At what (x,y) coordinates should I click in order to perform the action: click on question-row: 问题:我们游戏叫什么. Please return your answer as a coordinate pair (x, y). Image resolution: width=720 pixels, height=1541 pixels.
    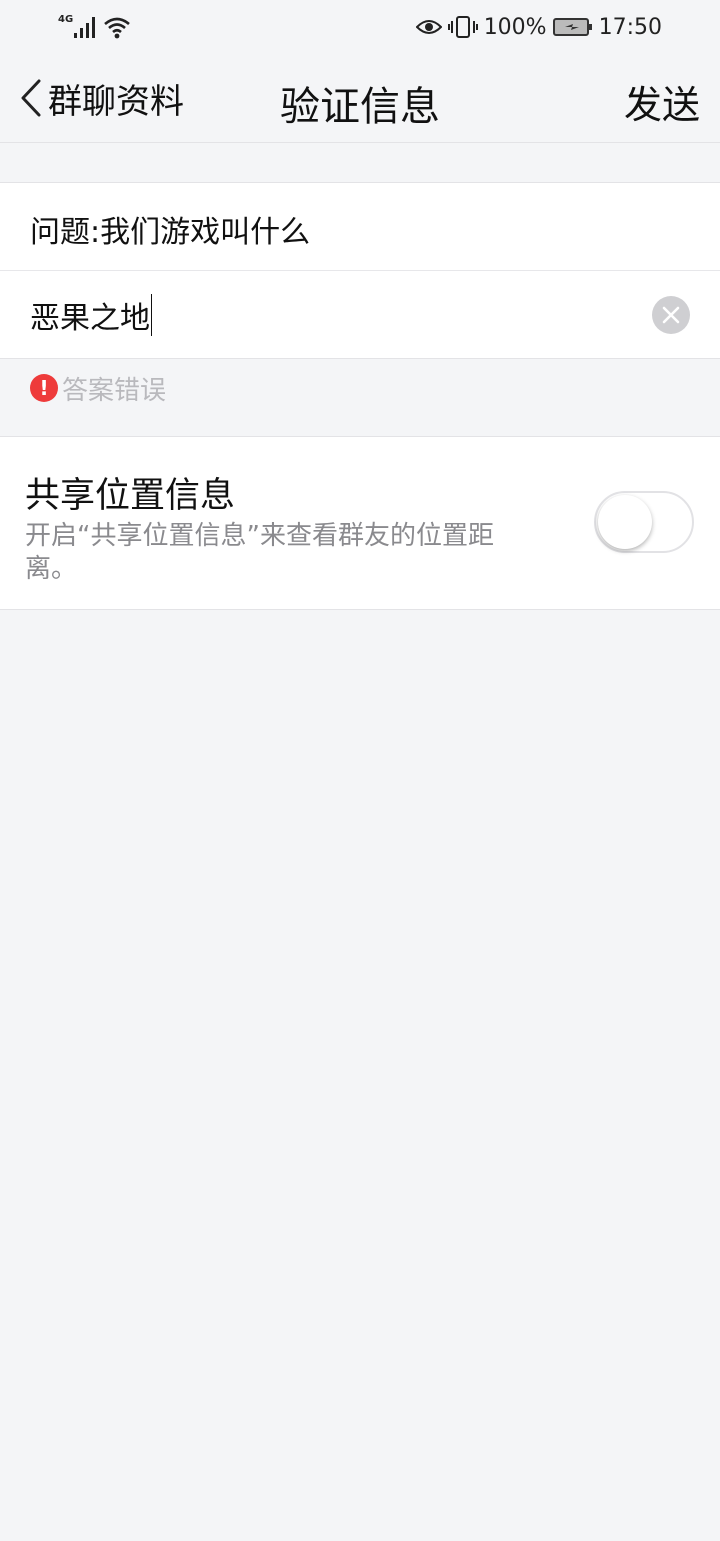
    Looking at the image, I should click on (360, 227).